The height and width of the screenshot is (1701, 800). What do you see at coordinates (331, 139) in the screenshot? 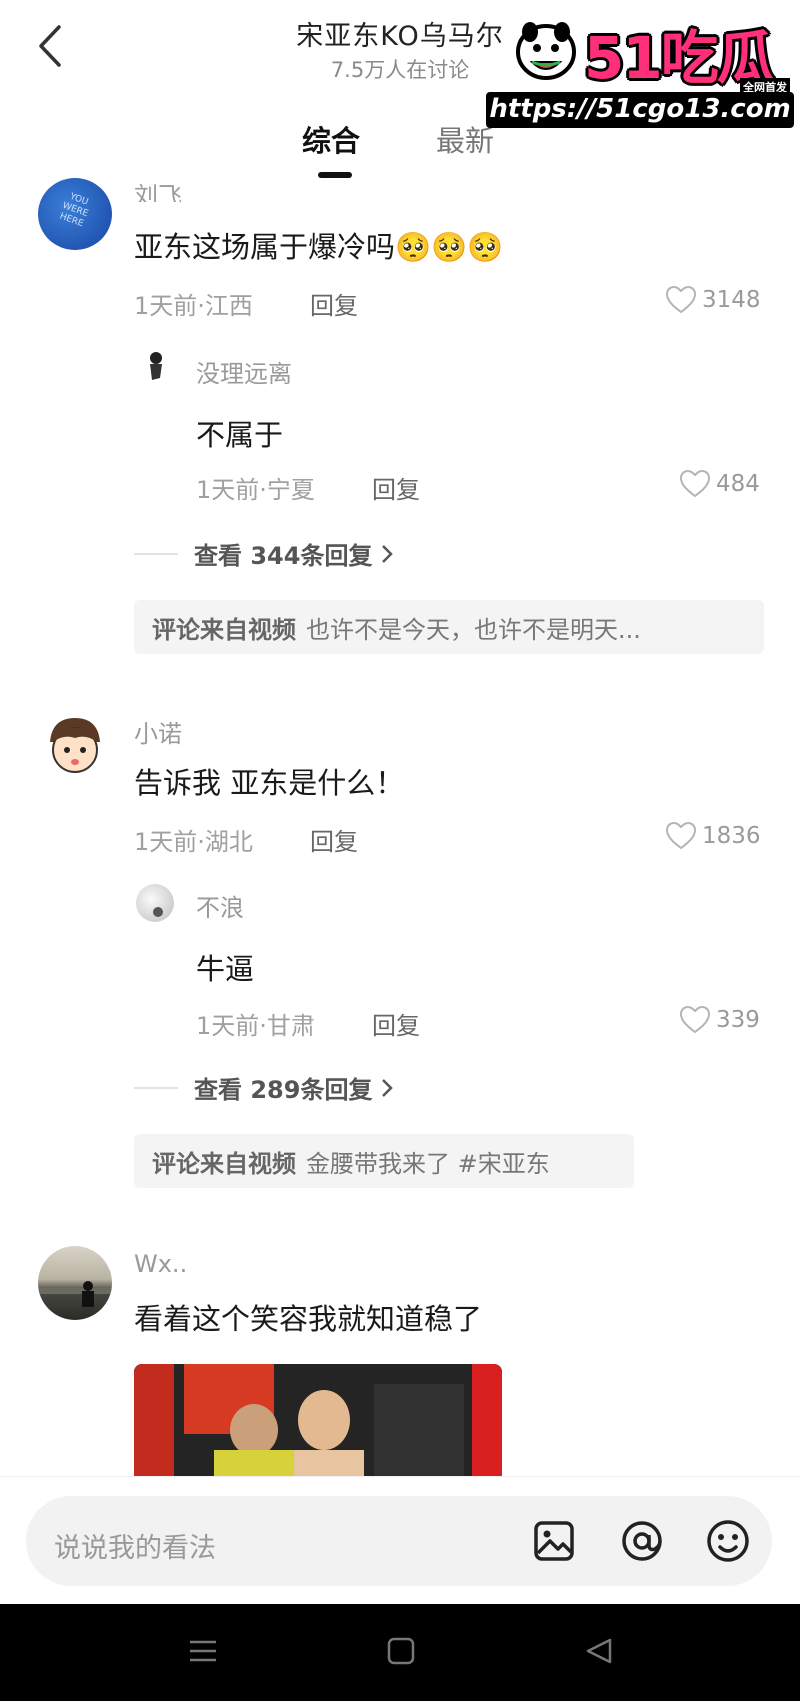
I see `tab-comprehensive: 综合` at bounding box center [331, 139].